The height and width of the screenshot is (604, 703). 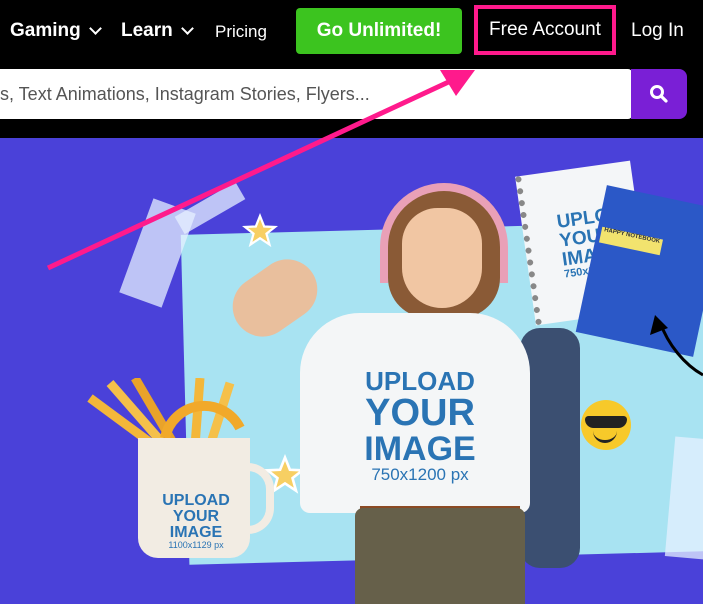 I want to click on search-input, so click(x=310, y=94).